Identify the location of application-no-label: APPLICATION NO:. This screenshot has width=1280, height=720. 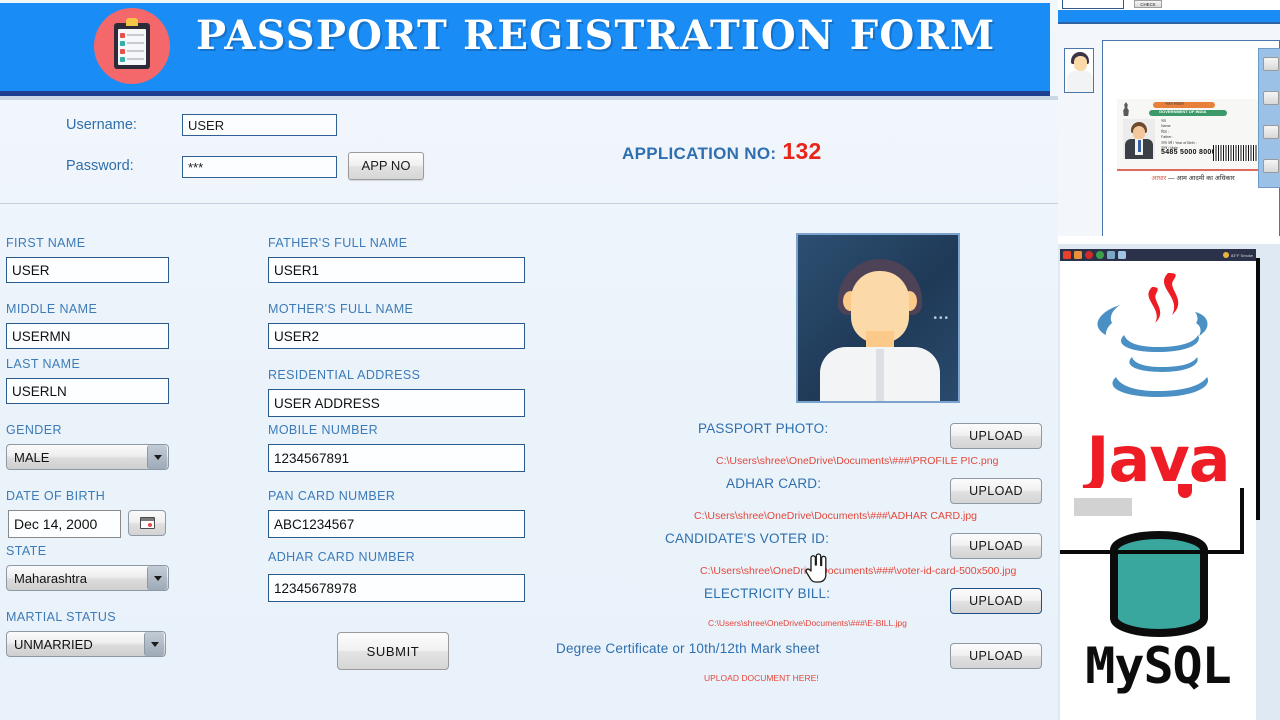
(699, 153).